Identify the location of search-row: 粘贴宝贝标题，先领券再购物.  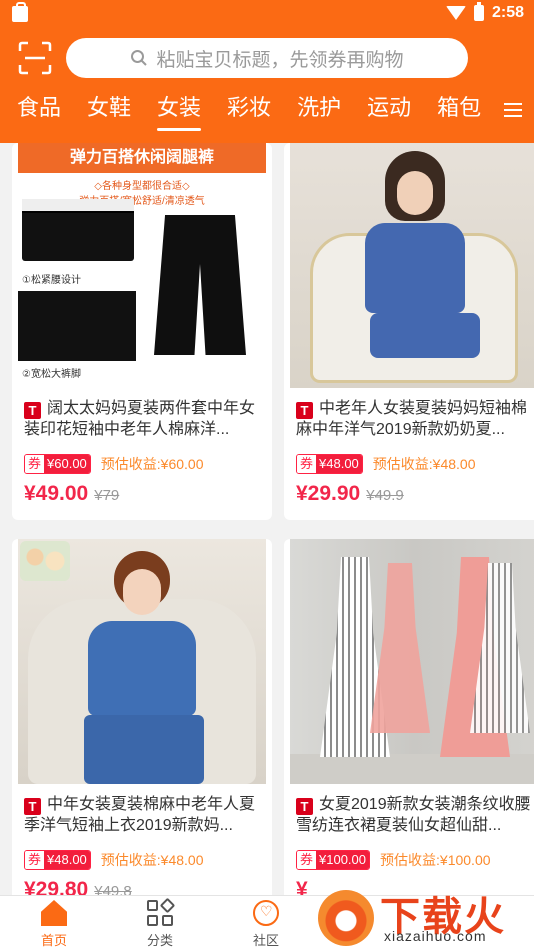
(267, 59).